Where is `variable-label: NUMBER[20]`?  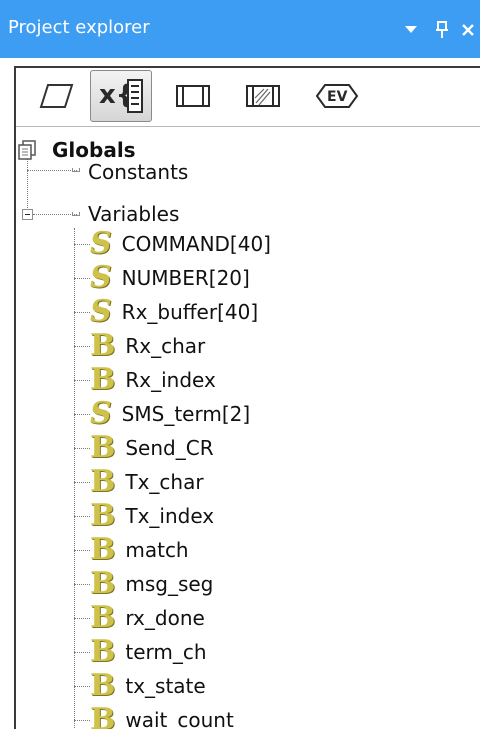
variable-label: NUMBER[20] is located at coordinates (185, 278).